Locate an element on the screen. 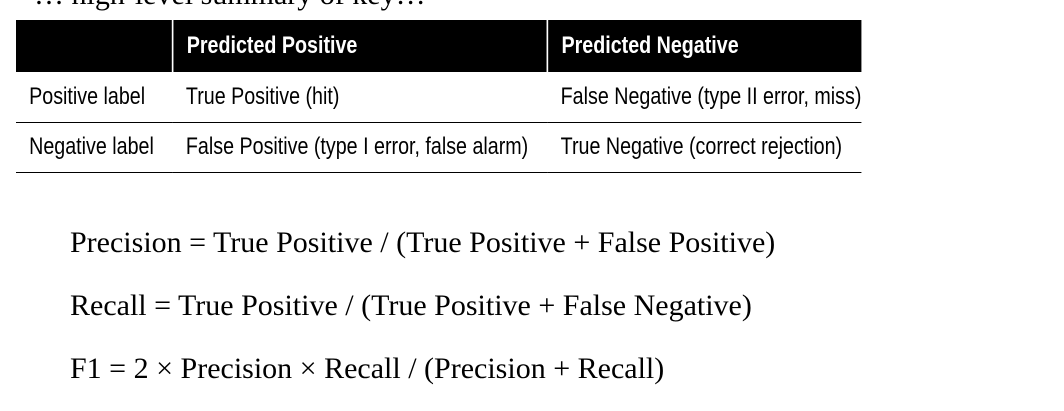 Image resolution: width=1064 pixels, height=411 pixels. cell-true-negative: True Negative (correct rejection) is located at coordinates (701, 146).